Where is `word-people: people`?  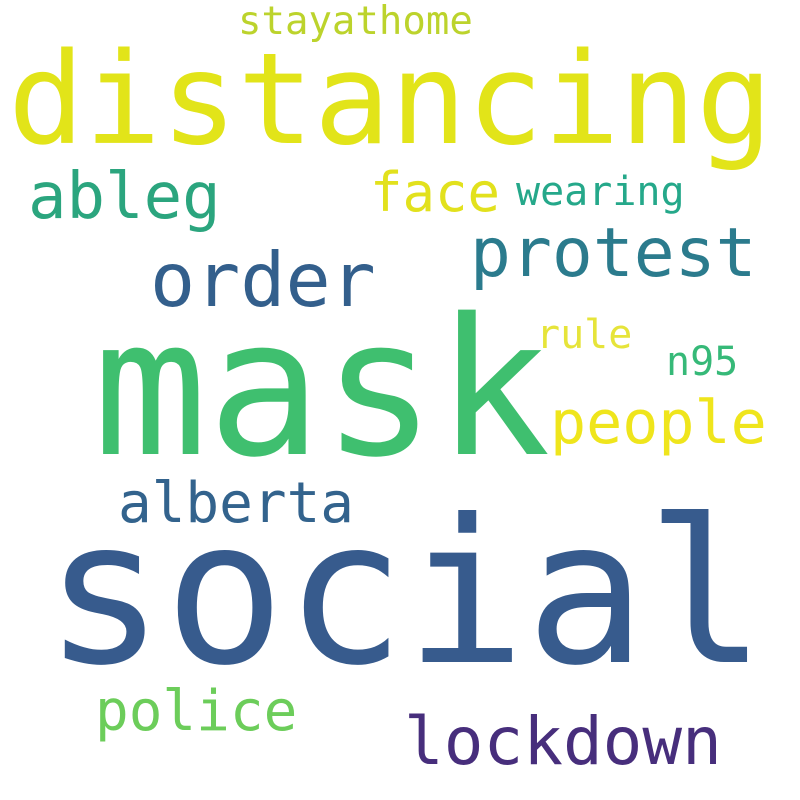 word-people: people is located at coordinates (658, 423).